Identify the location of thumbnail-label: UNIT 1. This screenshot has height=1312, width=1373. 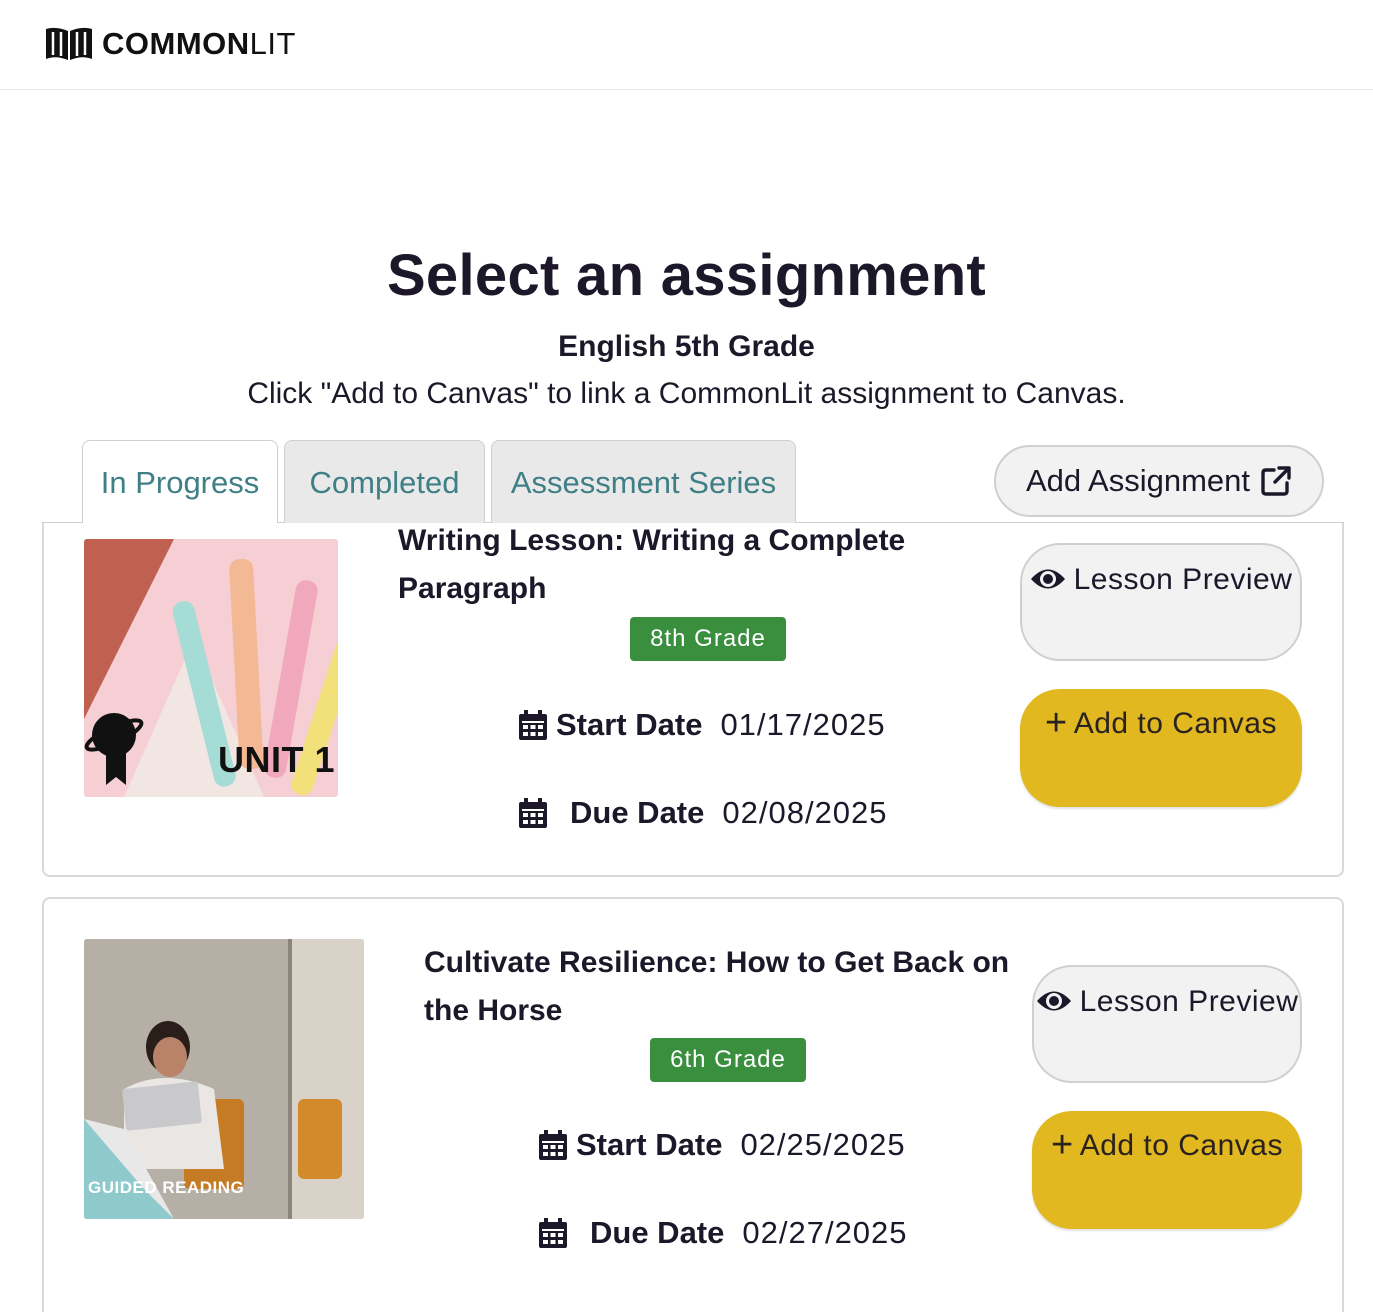
(277, 759).